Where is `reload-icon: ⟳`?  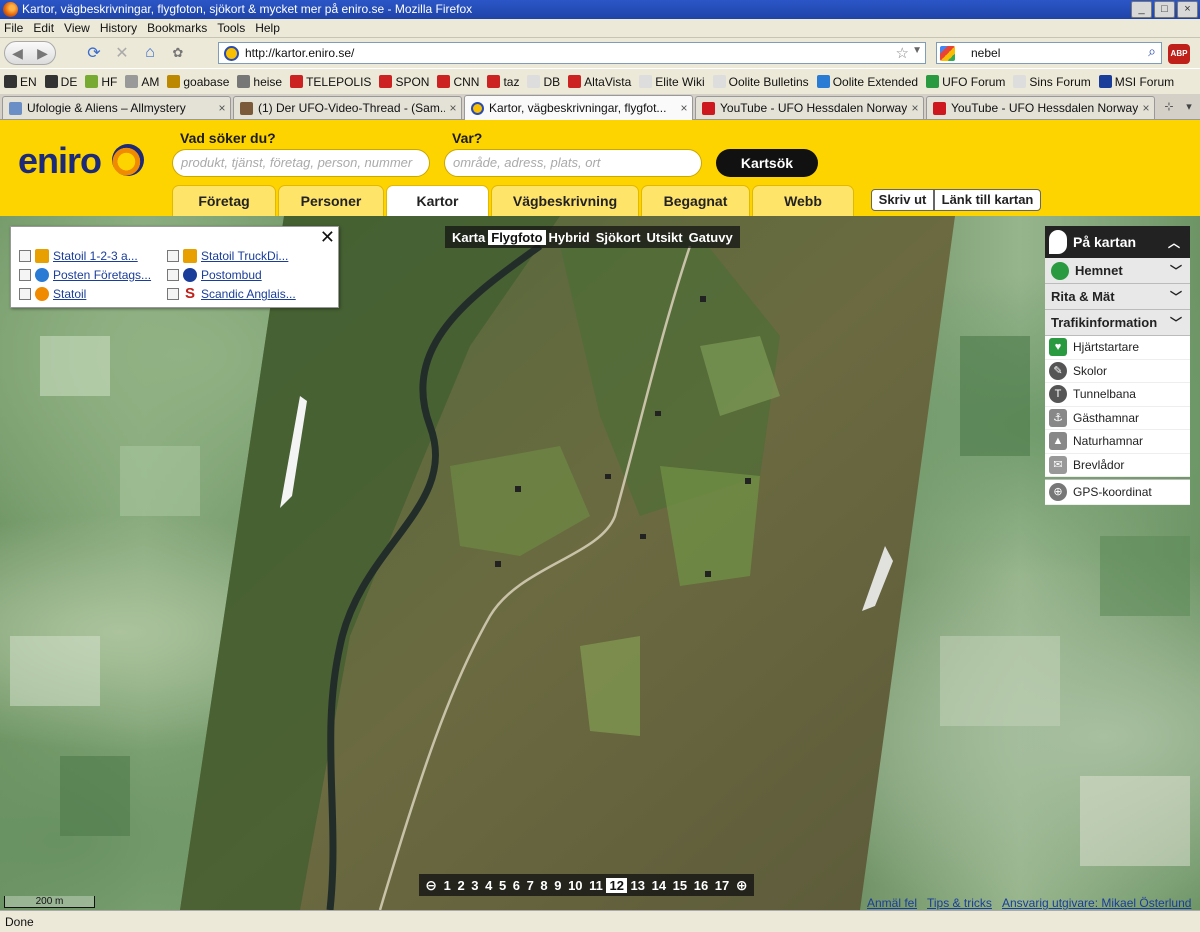 reload-icon: ⟳ is located at coordinates (94, 53).